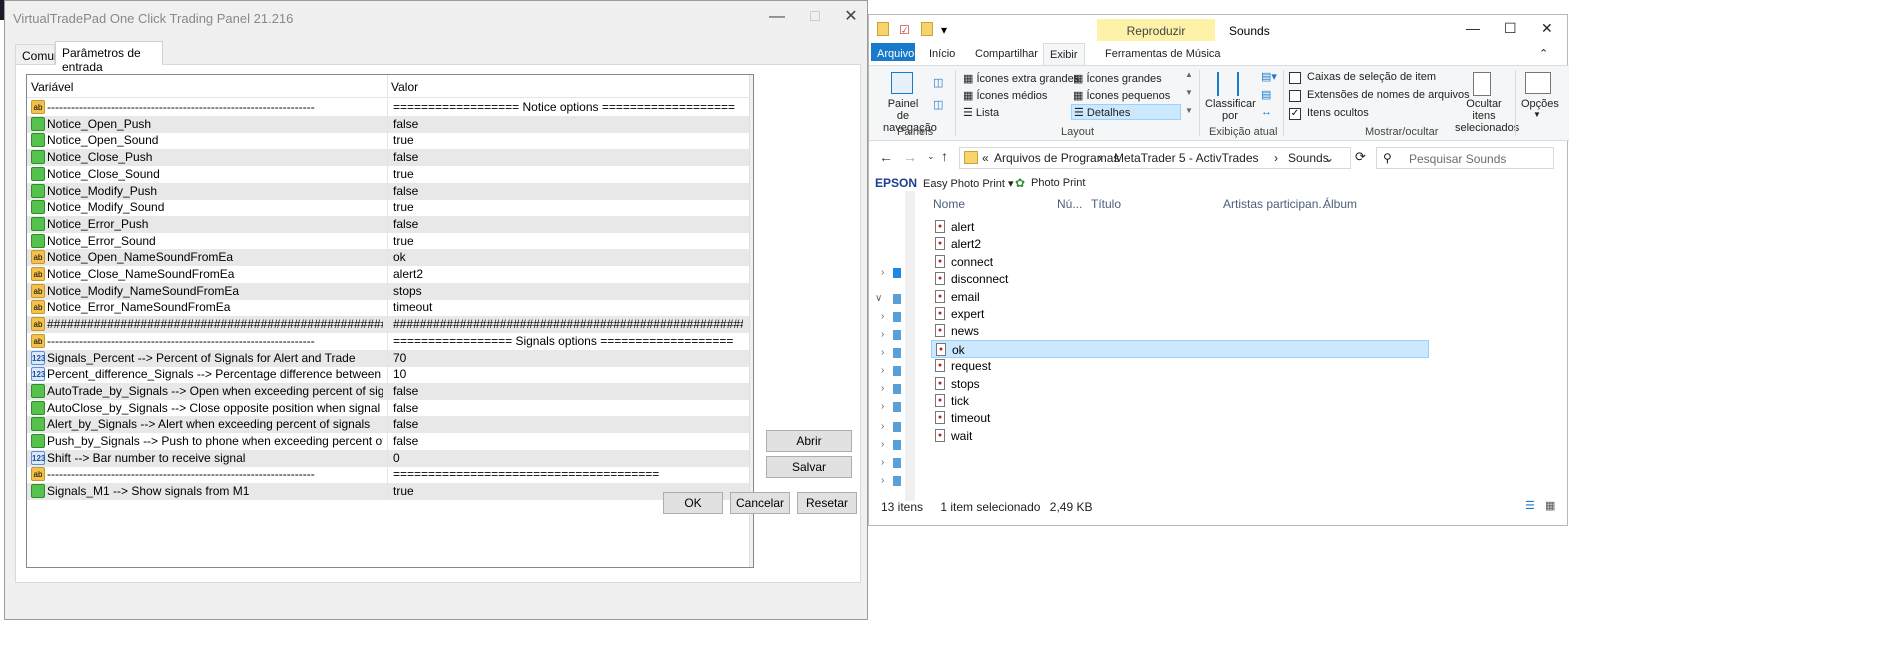 The height and width of the screenshot is (648, 1880). Describe the element at coordinates (760, 503) in the screenshot. I see `cancel-button: Cancelar` at that location.